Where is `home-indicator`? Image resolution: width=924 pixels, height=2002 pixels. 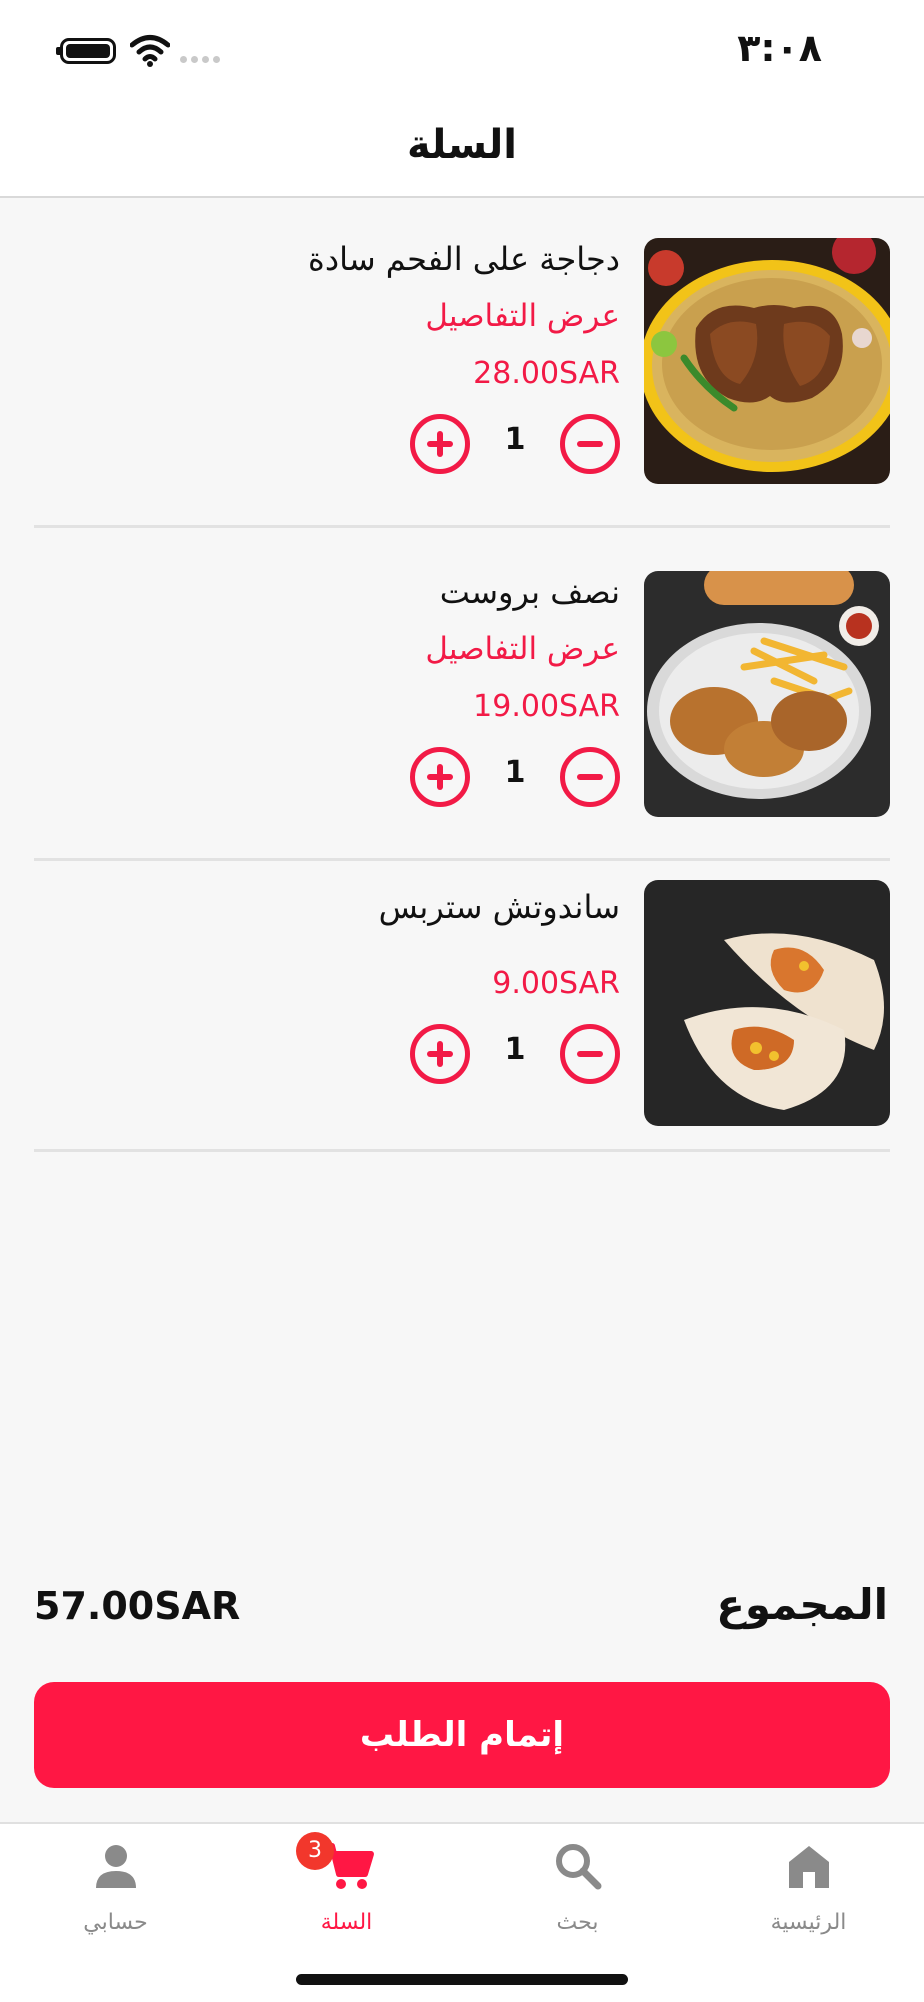
home-indicator is located at coordinates (462, 1979).